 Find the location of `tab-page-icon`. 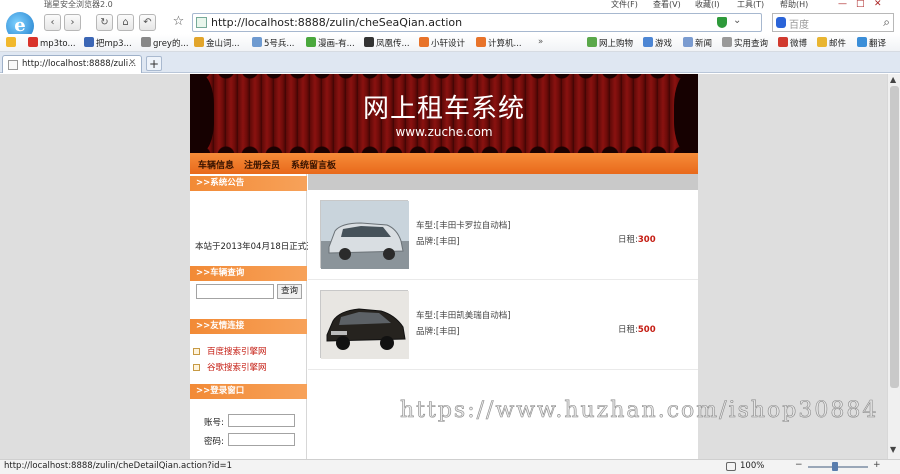

tab-page-icon is located at coordinates (13, 65).